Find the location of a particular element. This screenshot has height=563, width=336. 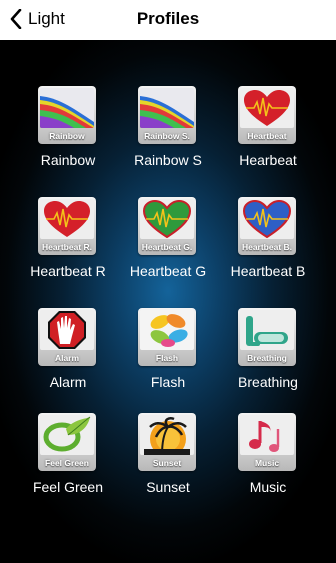

profile-icon-button: Breathing is located at coordinates (267, 337).